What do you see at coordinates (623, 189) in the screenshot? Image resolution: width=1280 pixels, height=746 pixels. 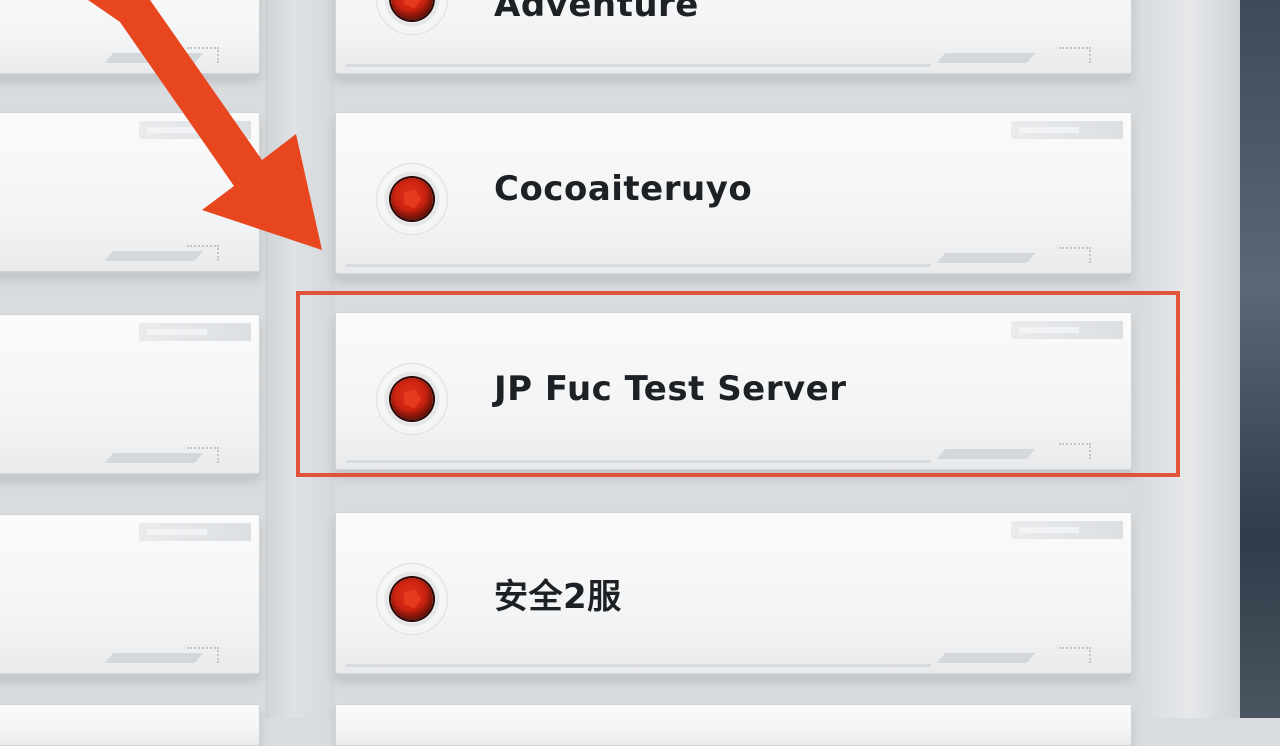 I see `server-name: Cocoaiteruyo` at bounding box center [623, 189].